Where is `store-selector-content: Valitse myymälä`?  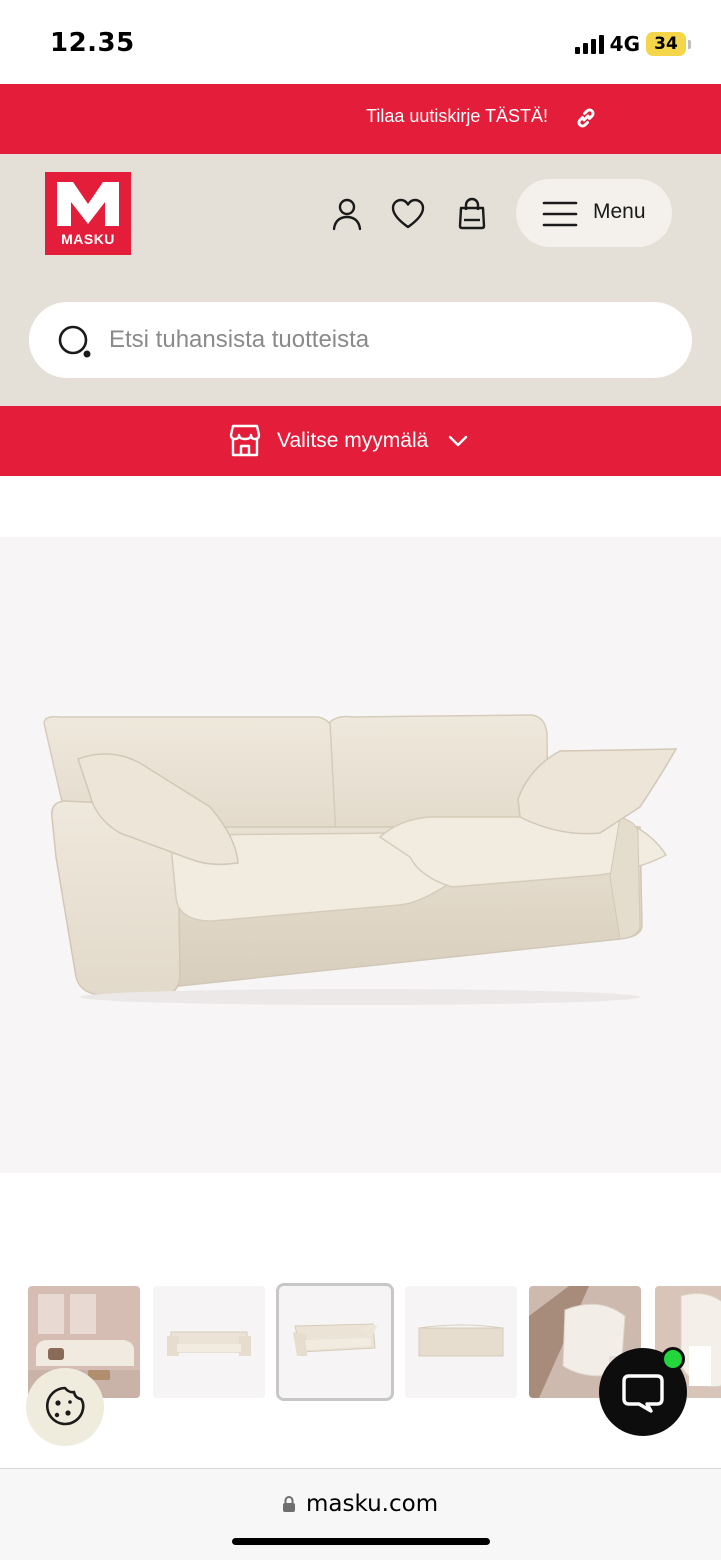 store-selector-content: Valitse myymälä is located at coordinates (348, 441).